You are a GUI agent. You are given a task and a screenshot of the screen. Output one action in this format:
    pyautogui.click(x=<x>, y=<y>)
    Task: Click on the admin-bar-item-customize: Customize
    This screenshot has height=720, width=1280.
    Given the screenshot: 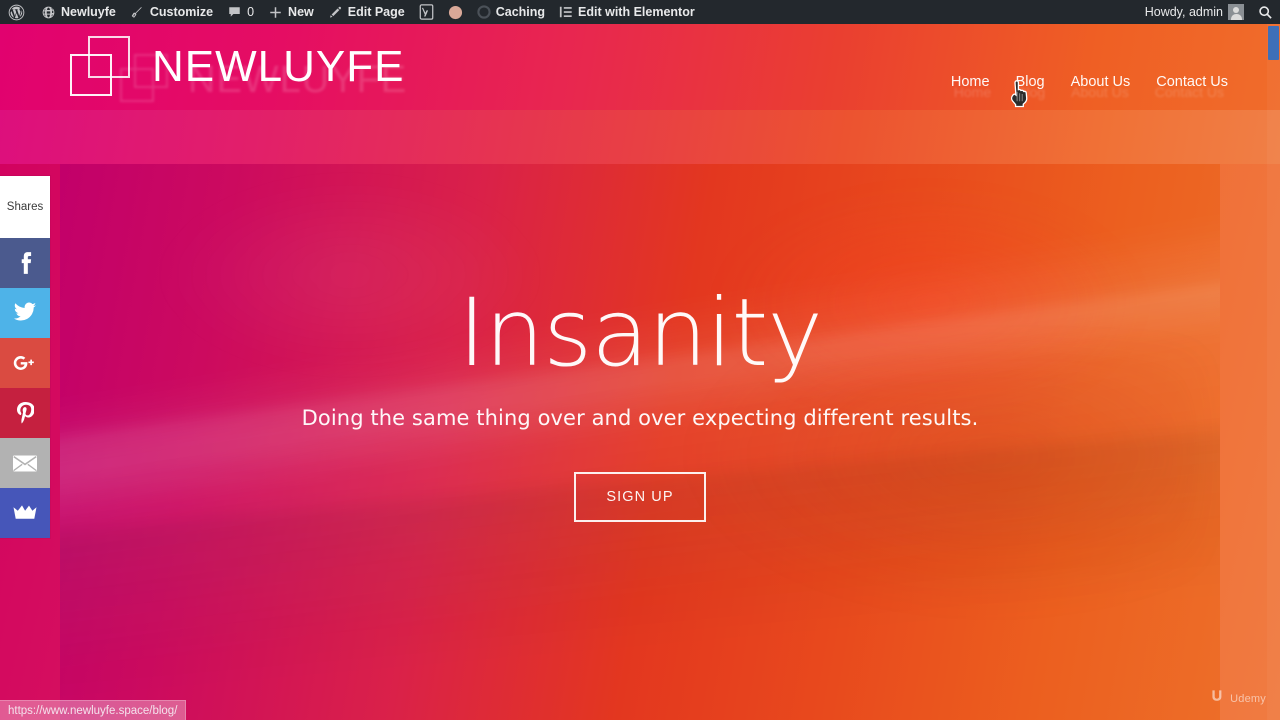 What is the action you would take?
    pyautogui.click(x=171, y=12)
    